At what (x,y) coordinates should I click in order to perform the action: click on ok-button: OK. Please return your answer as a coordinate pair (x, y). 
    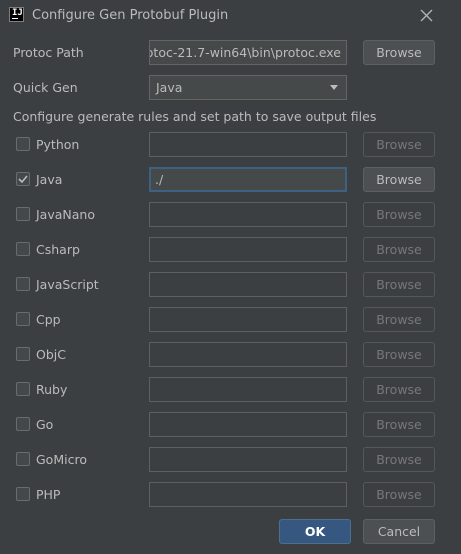
    Looking at the image, I should click on (315, 531).